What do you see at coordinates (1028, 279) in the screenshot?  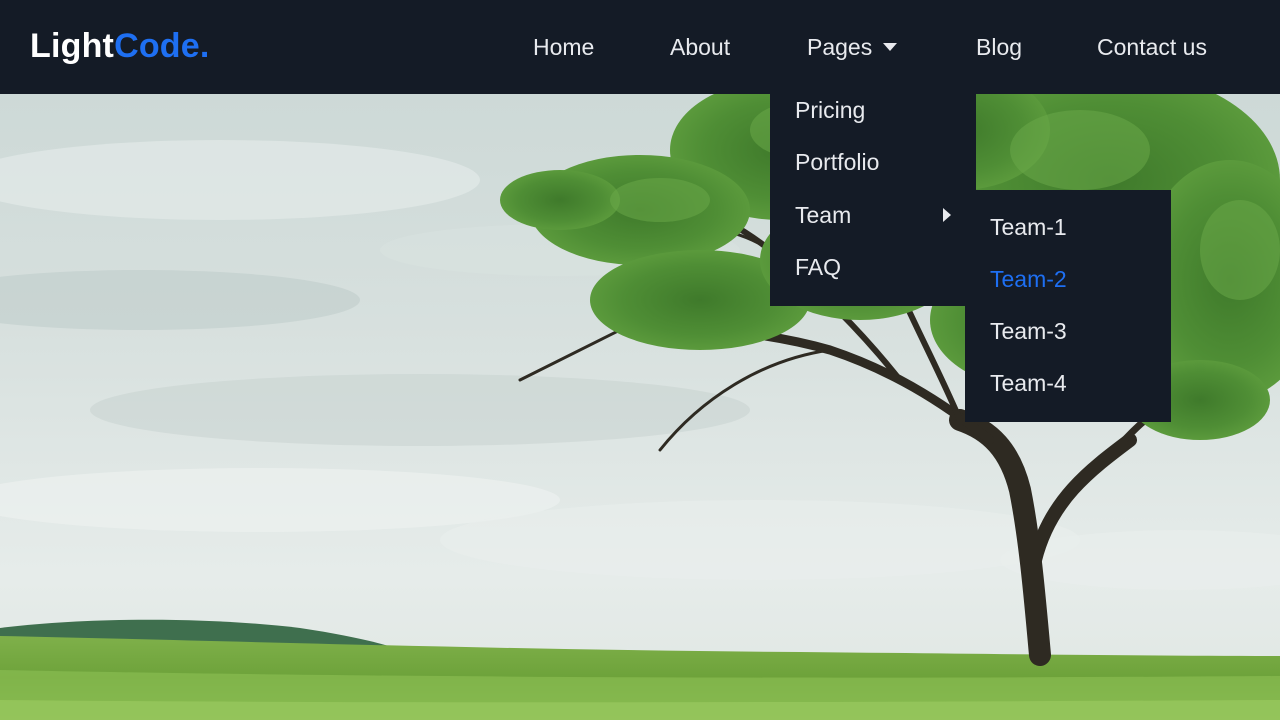 I see `submenu-item-team-2: Team-2` at bounding box center [1028, 279].